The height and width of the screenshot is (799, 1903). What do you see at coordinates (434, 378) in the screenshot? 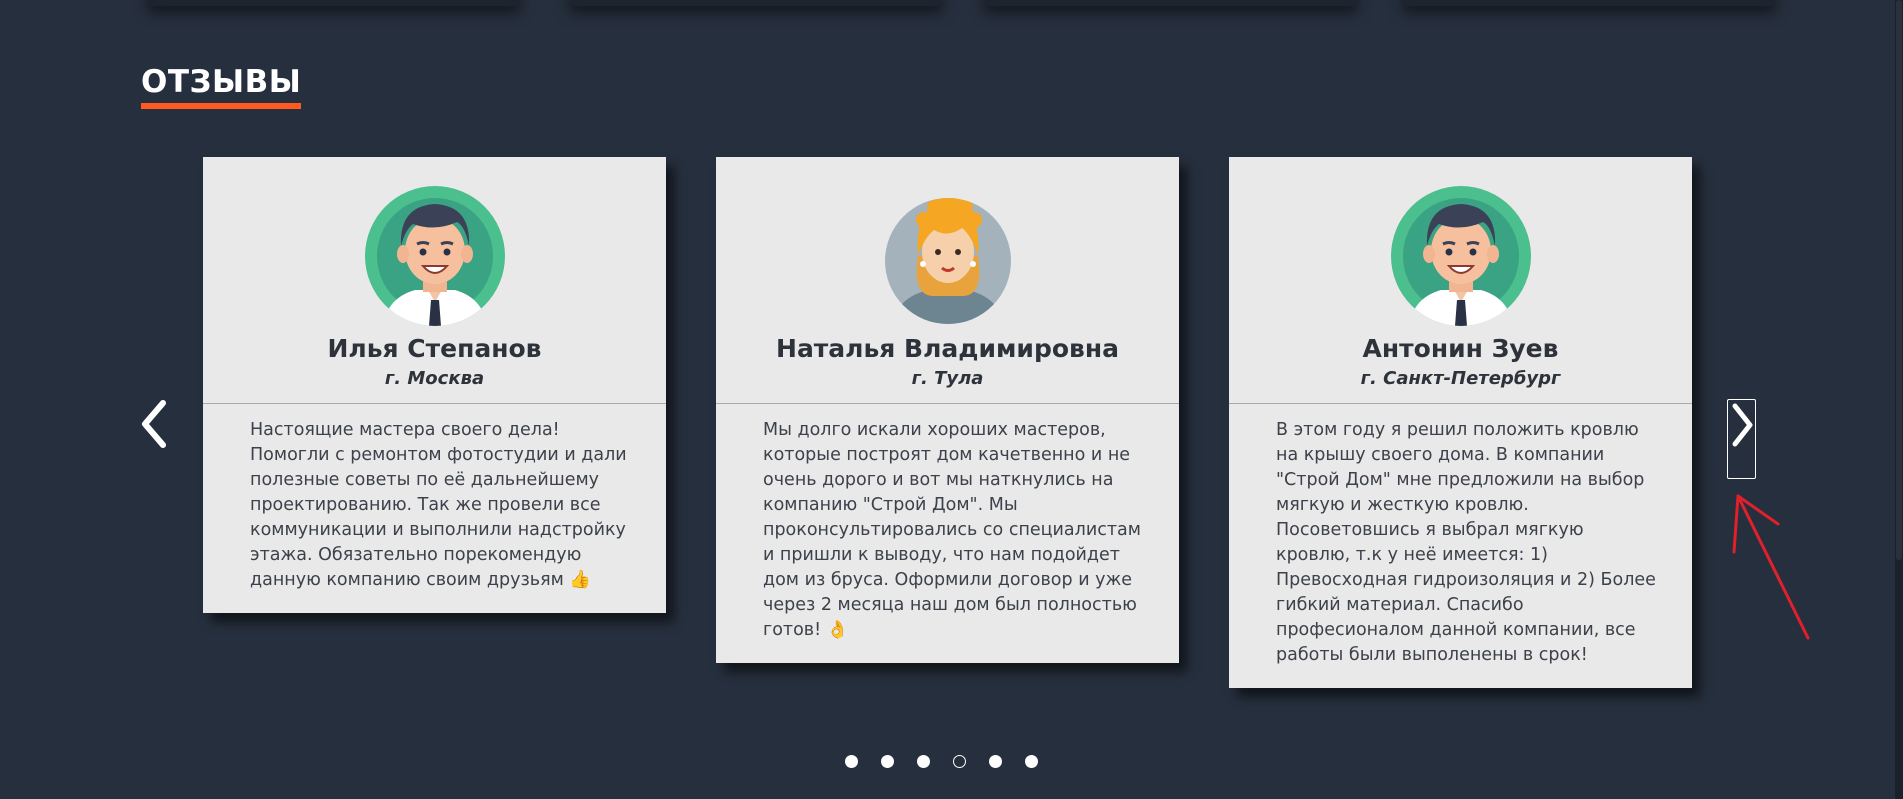
I see `reviewer-city: г. Москва` at bounding box center [434, 378].